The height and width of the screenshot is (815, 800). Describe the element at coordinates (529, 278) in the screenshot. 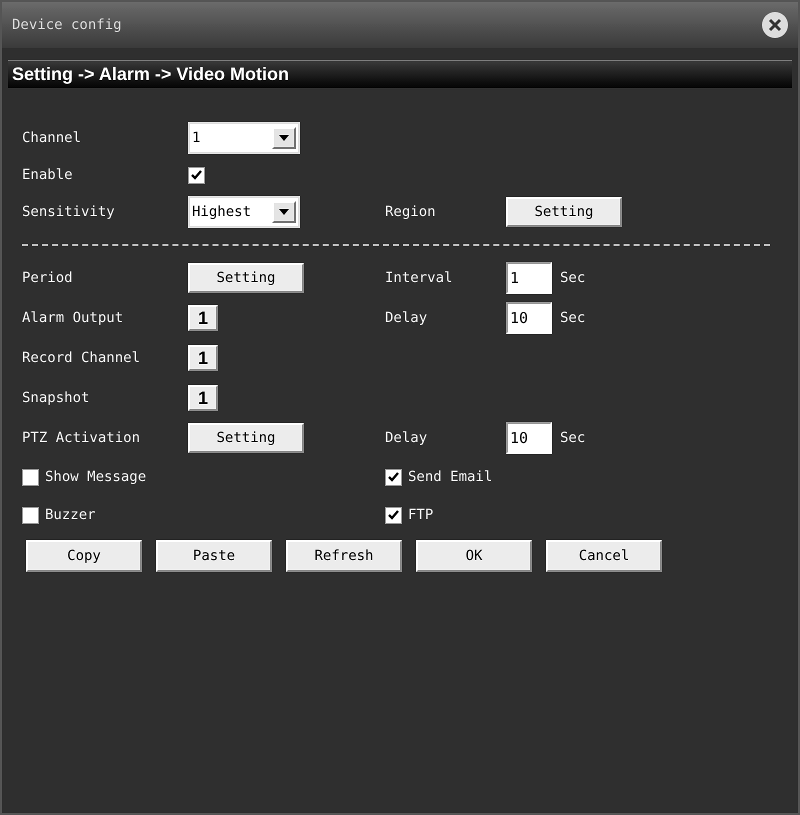

I see `number-field: 1` at that location.